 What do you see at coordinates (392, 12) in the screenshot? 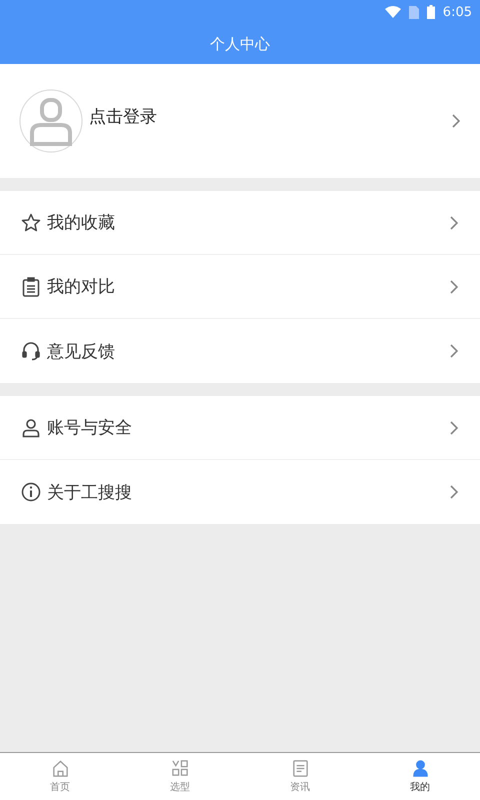
I see `wifi-icon` at bounding box center [392, 12].